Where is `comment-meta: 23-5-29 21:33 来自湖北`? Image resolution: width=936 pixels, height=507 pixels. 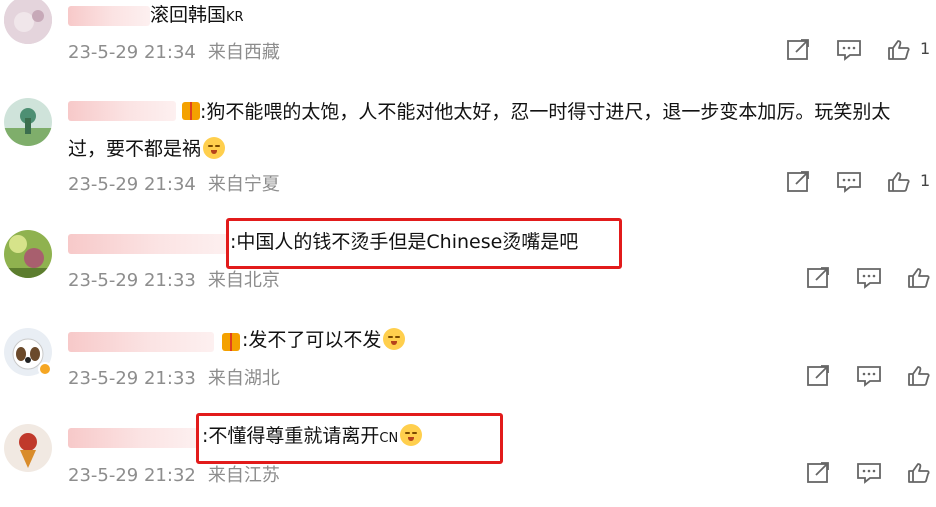
comment-meta: 23-5-29 21:33 来自湖北 is located at coordinates (174, 377).